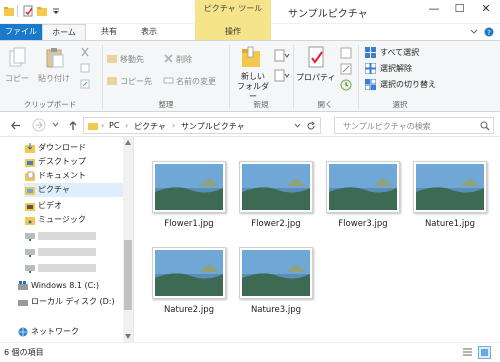 The height and width of the screenshot is (362, 500). I want to click on nav-item-network: ネットワーク, so click(70, 332).